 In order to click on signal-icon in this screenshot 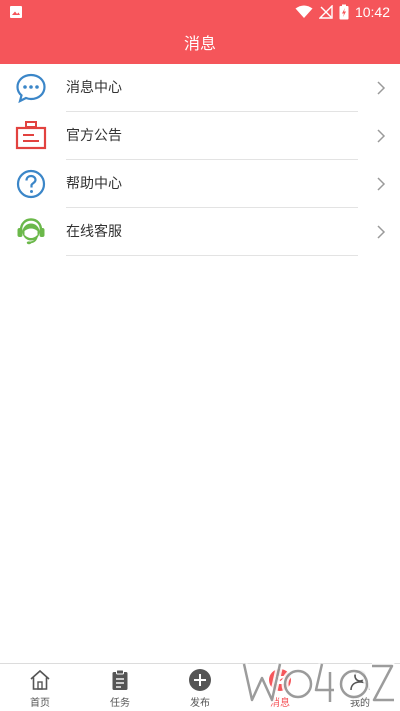, I will do `click(325, 12)`.